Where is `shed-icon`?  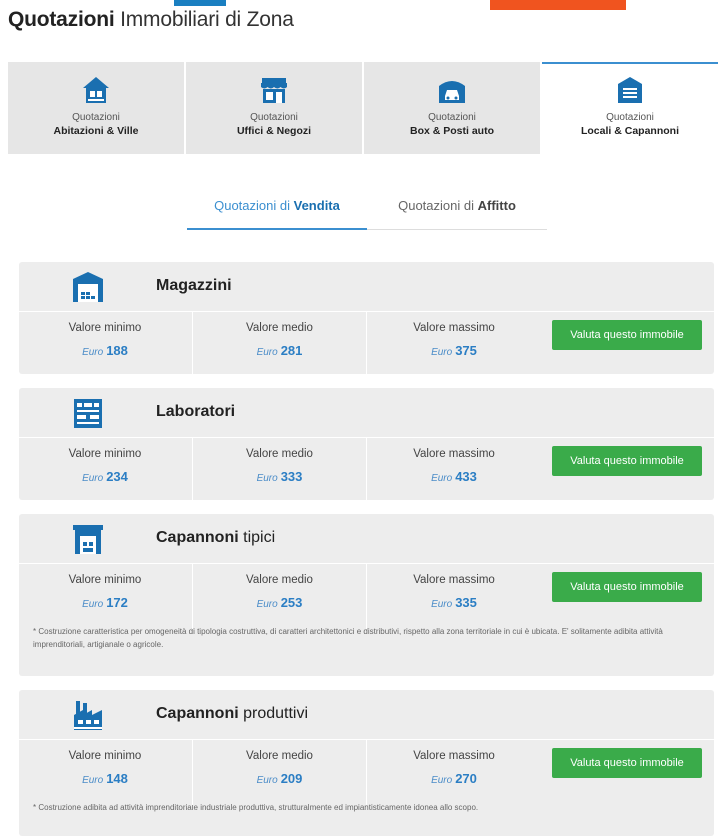
shed-icon is located at coordinates (88, 539).